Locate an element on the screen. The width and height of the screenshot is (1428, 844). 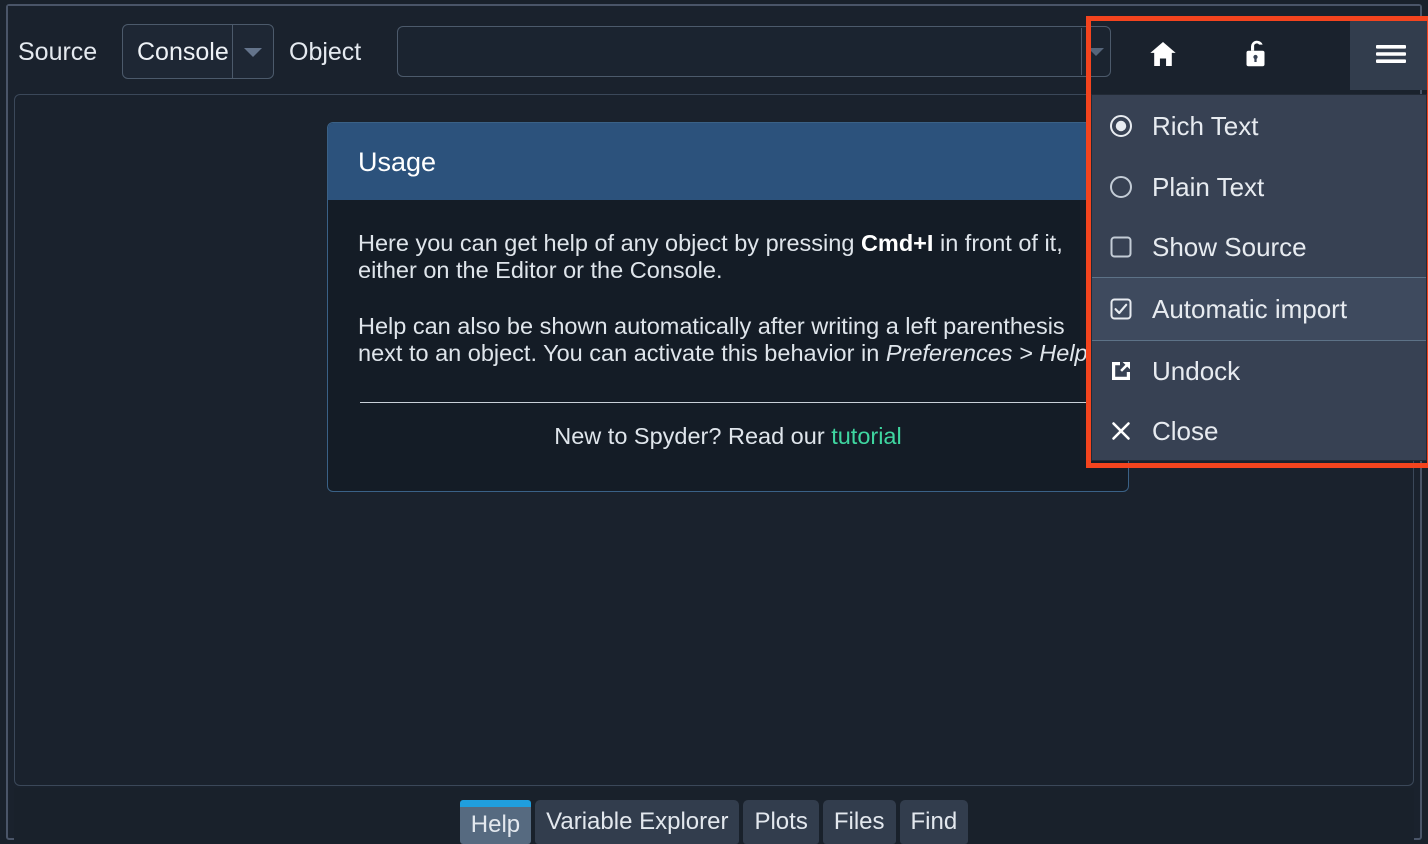
source-combo: Console is located at coordinates (198, 51).